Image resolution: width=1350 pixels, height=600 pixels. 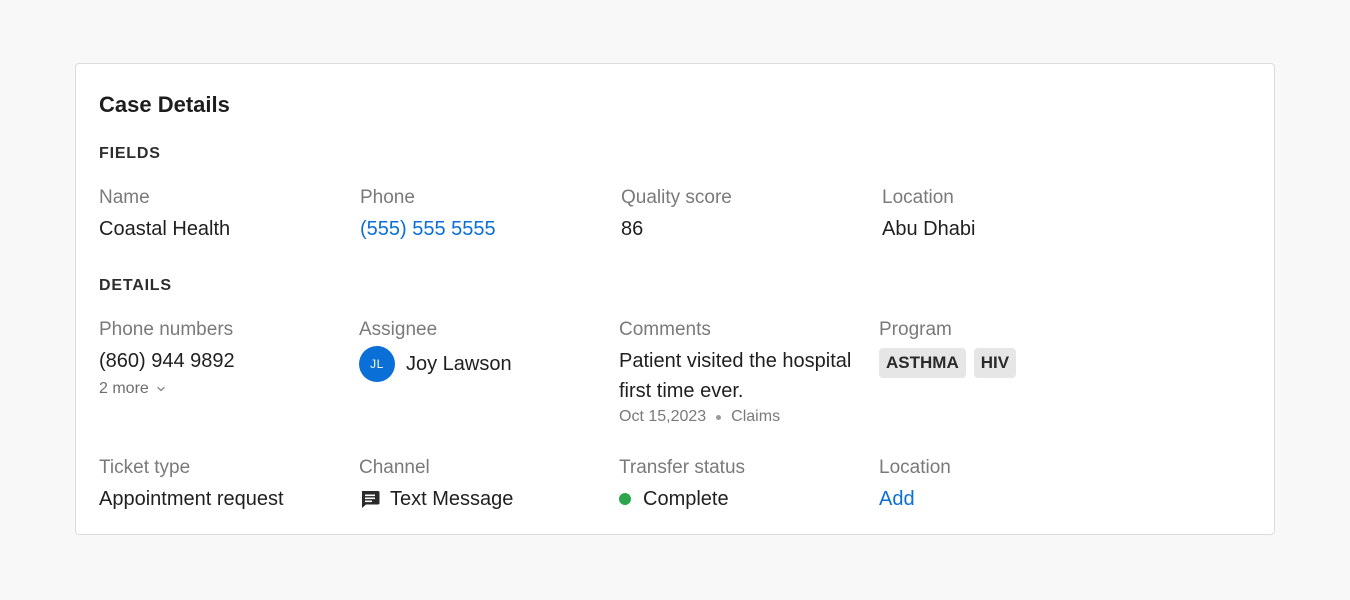 What do you see at coordinates (459, 363) in the screenshot?
I see `assignee-name: Joy Lawson` at bounding box center [459, 363].